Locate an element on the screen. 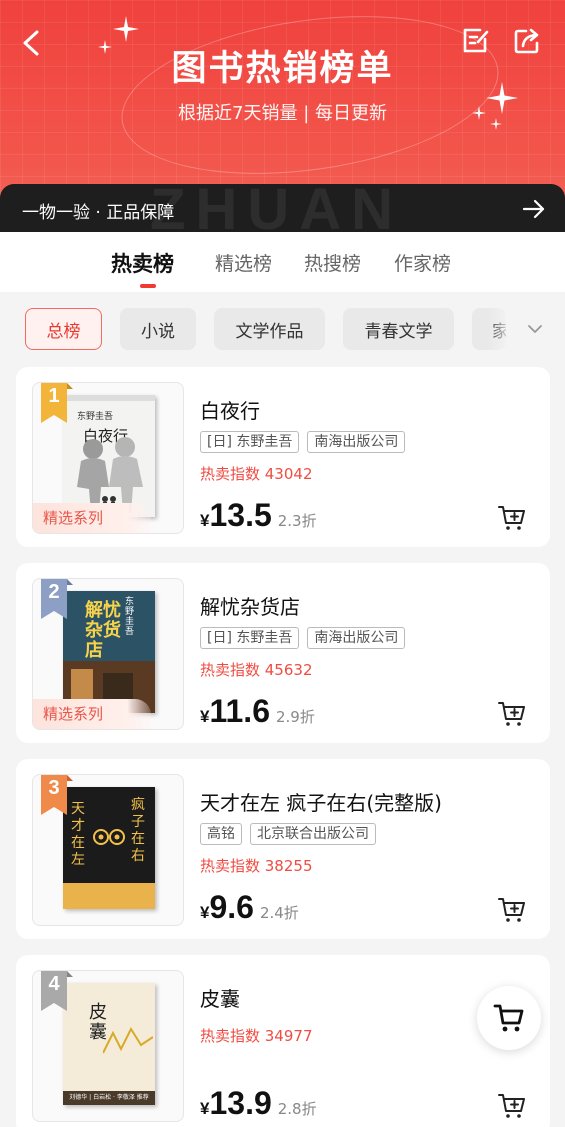  cover-footer: 刘德华 | 白岩松 · 李敬泽 推荐 is located at coordinates (109, 1098).